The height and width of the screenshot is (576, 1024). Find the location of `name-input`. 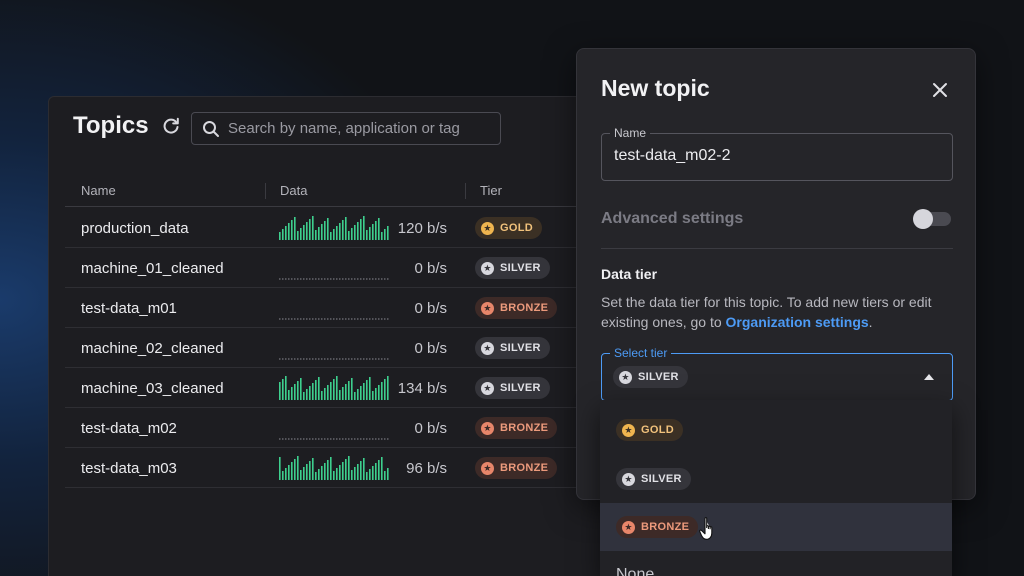

name-input is located at coordinates (774, 156).